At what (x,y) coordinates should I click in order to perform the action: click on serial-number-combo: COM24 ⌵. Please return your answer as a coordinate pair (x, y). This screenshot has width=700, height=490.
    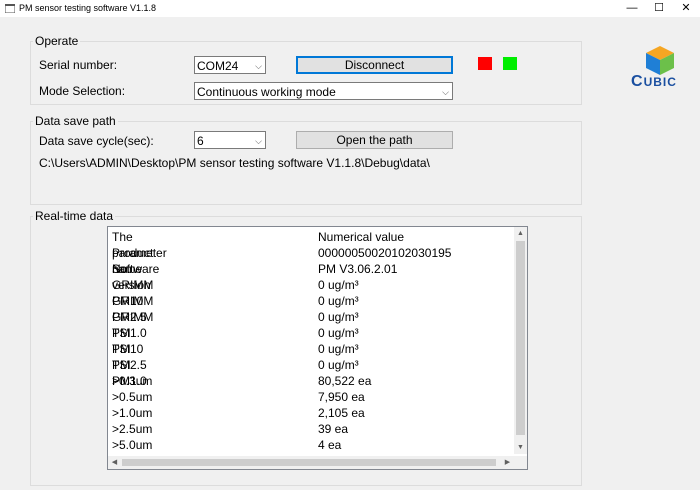
    Looking at the image, I should click on (230, 65).